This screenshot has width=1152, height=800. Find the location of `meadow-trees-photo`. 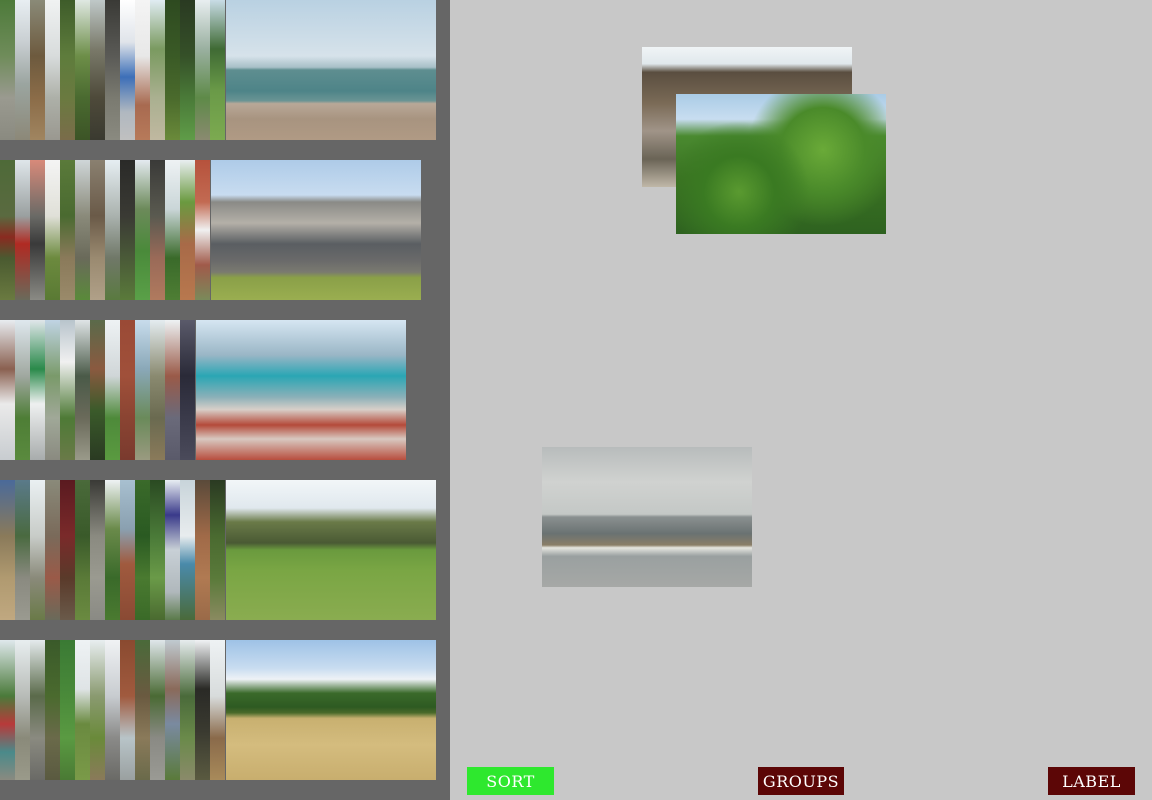

meadow-trees-photo is located at coordinates (331, 710).